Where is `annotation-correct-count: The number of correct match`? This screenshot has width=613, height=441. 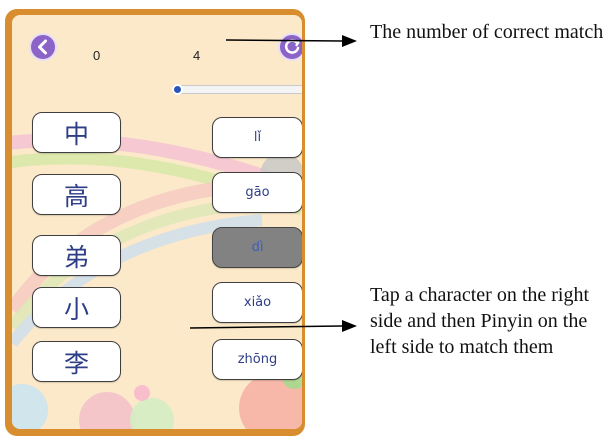 annotation-correct-count: The number of correct match is located at coordinates (487, 32).